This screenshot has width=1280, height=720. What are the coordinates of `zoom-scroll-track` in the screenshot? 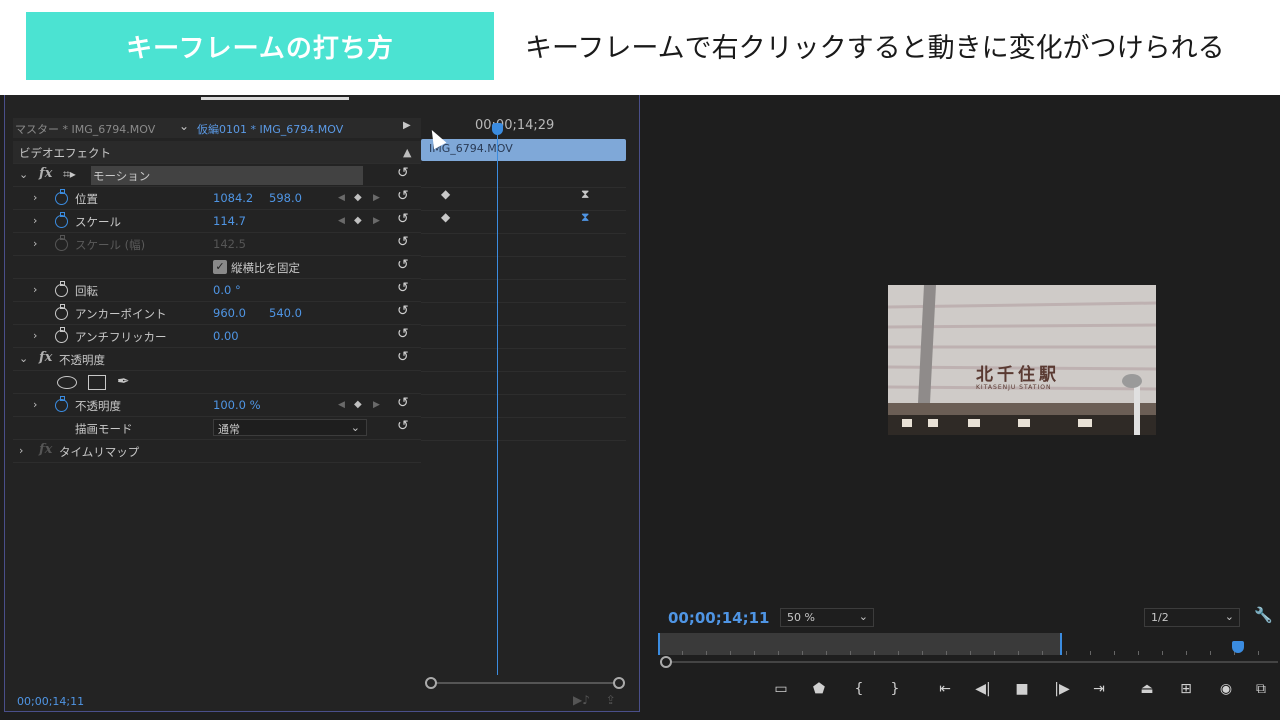 It's located at (975, 662).